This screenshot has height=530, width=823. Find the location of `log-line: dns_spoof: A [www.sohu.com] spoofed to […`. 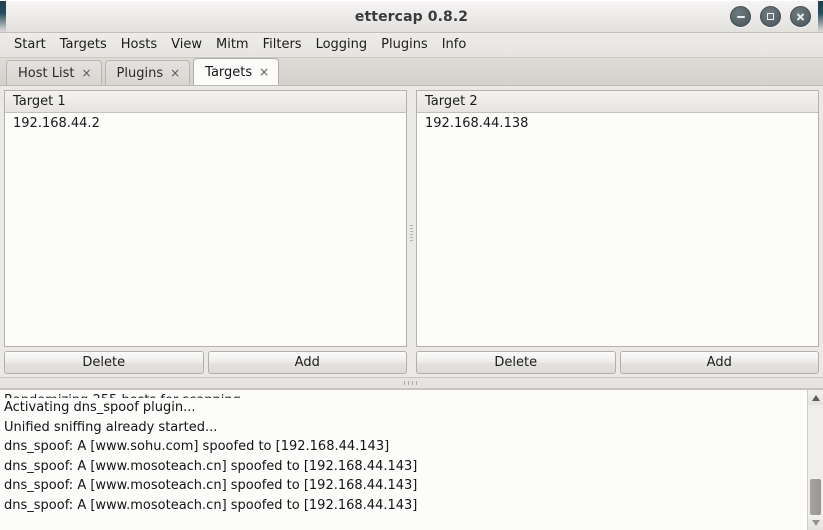

log-line: dns_spoof: A [www.sohu.com] spoofed to [… is located at coordinates (197, 446).